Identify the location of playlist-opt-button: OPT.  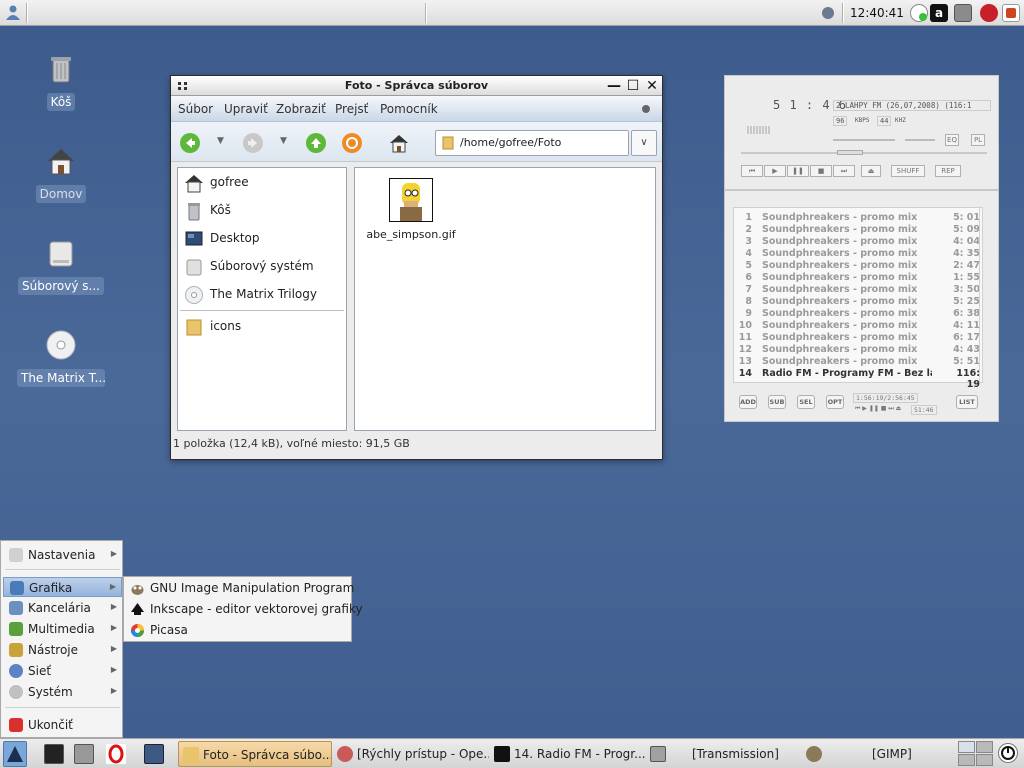
(835, 402).